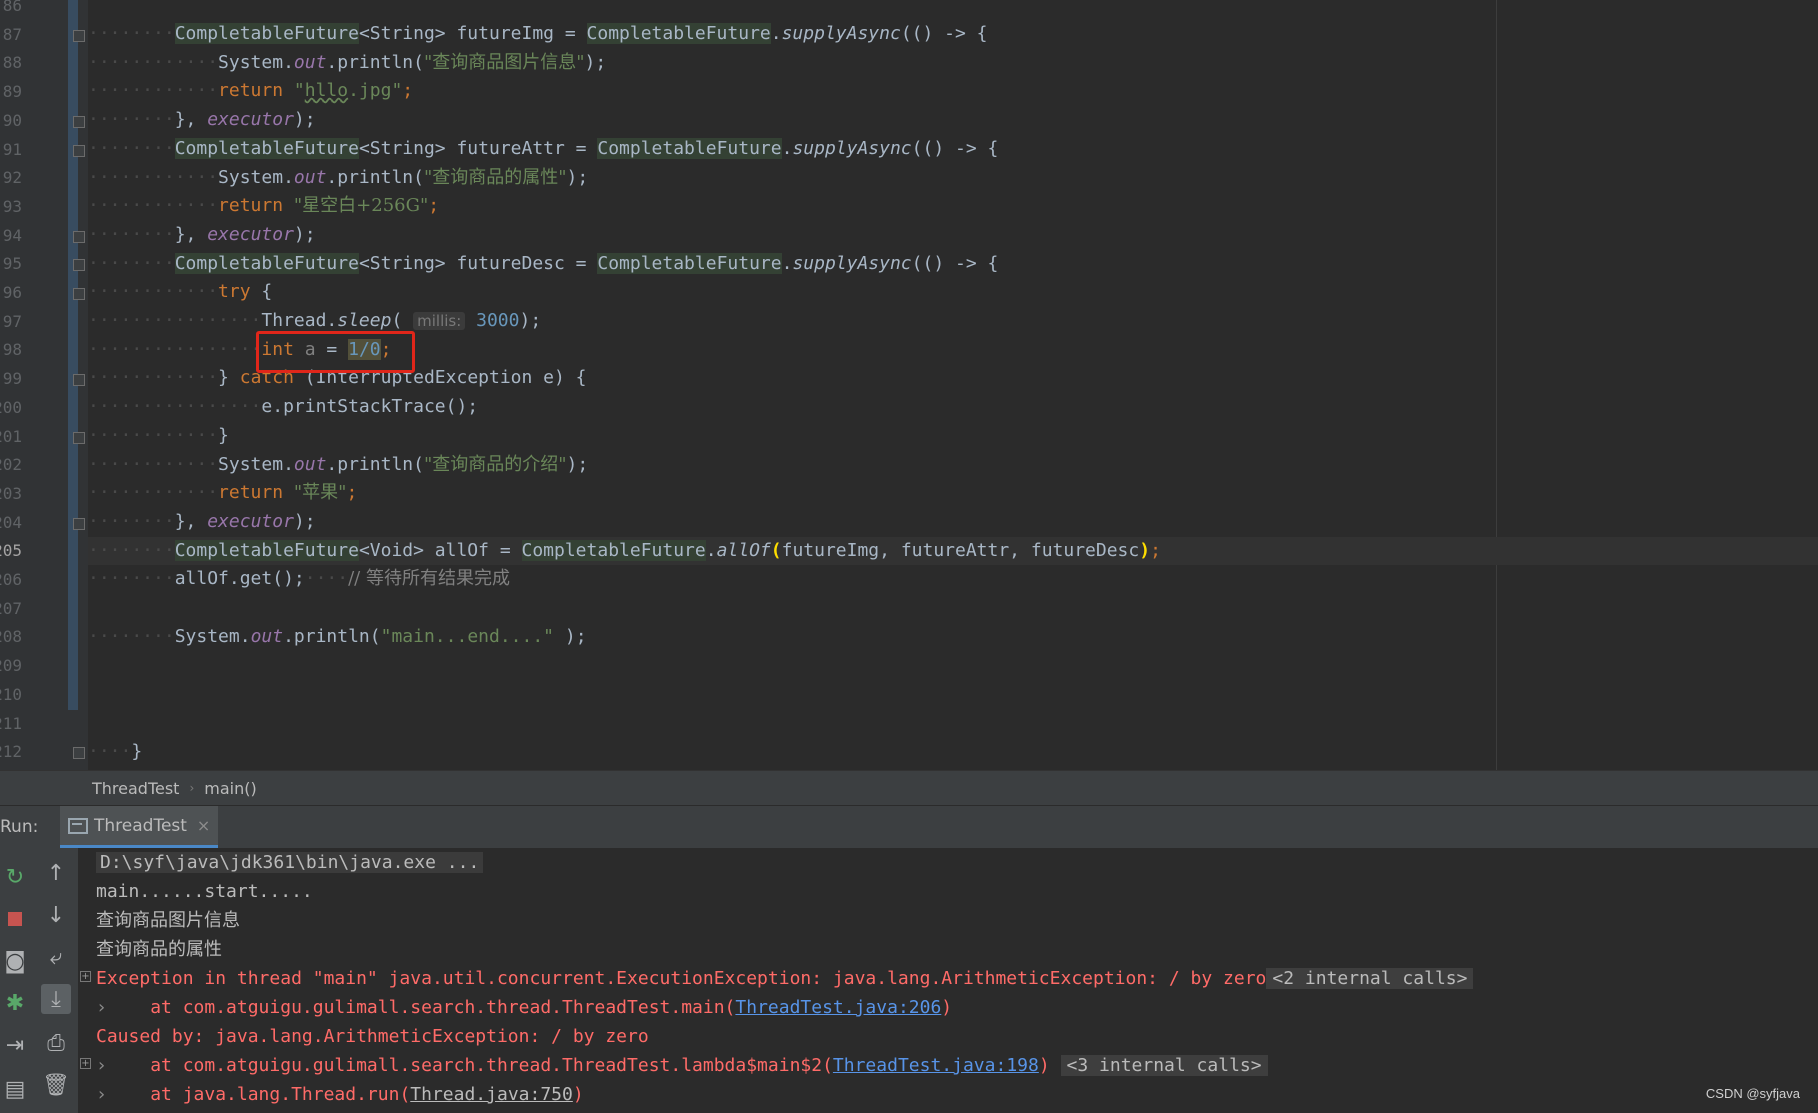 The image size is (1818, 1113). What do you see at coordinates (11, 437) in the screenshot?
I see `line-number: 201` at bounding box center [11, 437].